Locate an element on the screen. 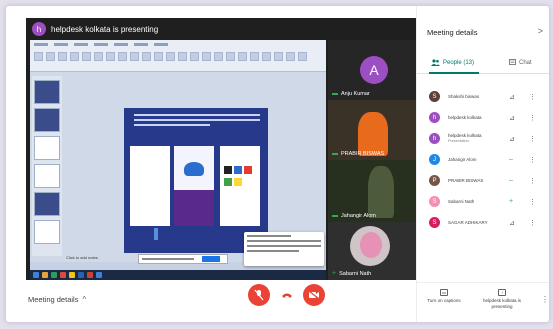 The image size is (553, 329). participant-tile: Jahangir Alom is located at coordinates (374, 191).